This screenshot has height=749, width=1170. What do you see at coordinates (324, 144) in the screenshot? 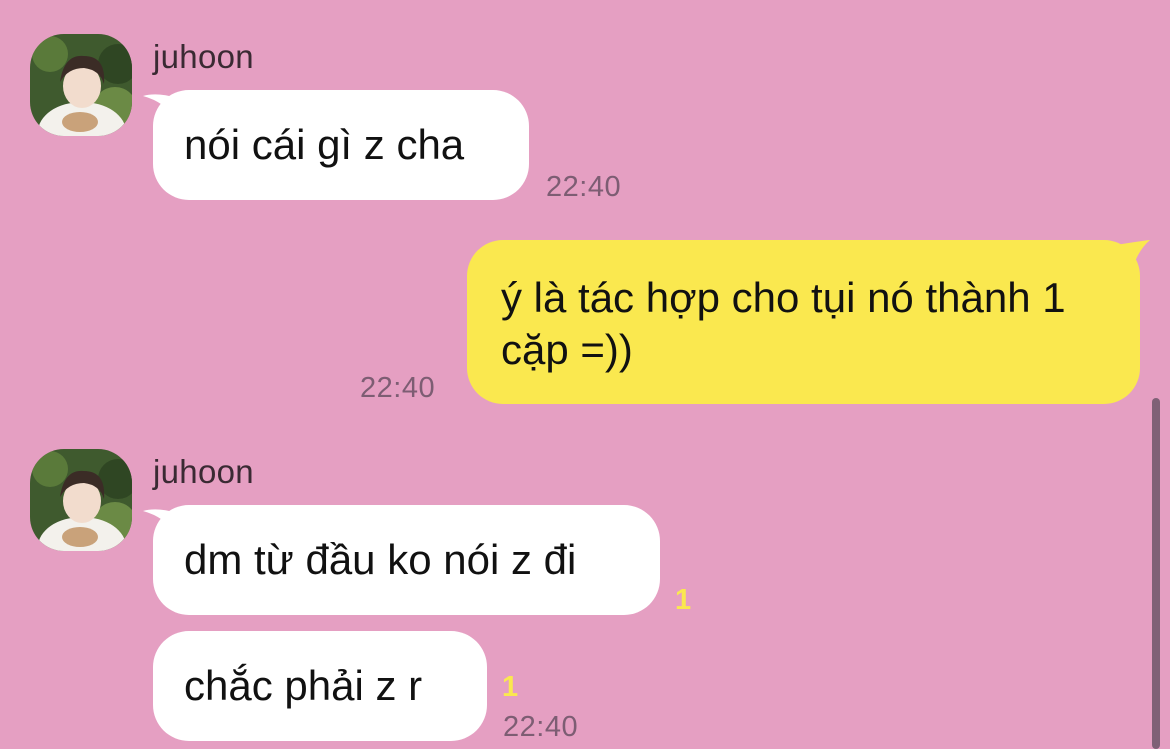
I see `message-text: nói cái gì z cha` at bounding box center [324, 144].